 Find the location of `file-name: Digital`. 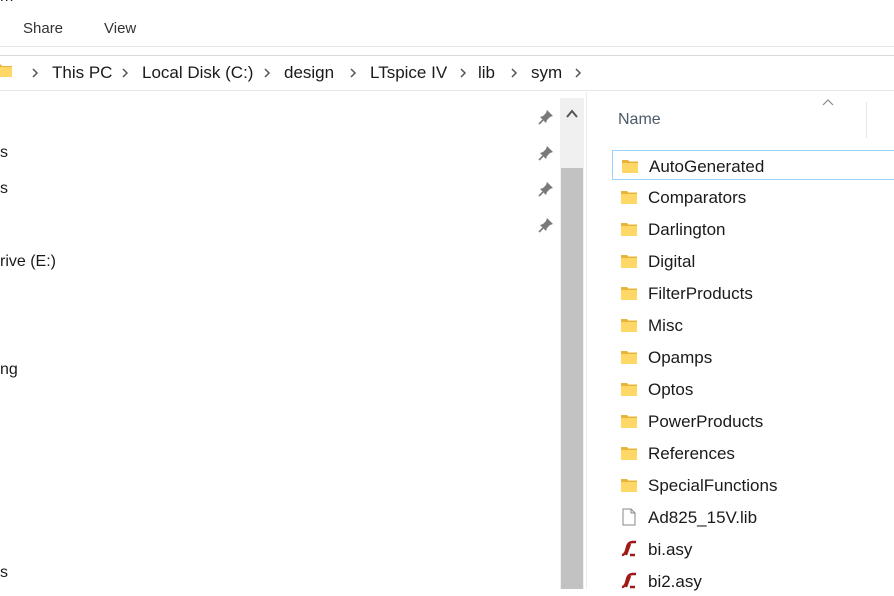

file-name: Digital is located at coordinates (672, 261).